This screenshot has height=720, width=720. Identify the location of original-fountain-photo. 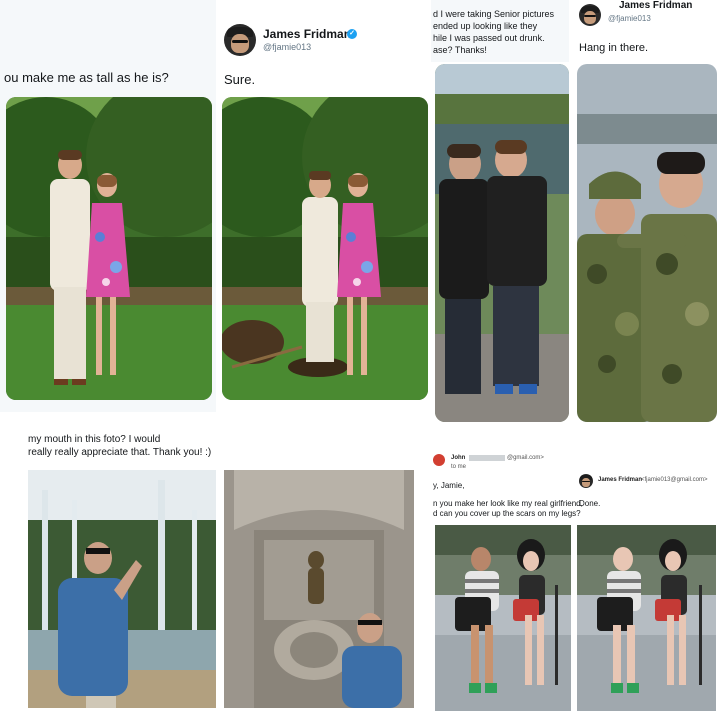
(122, 589).